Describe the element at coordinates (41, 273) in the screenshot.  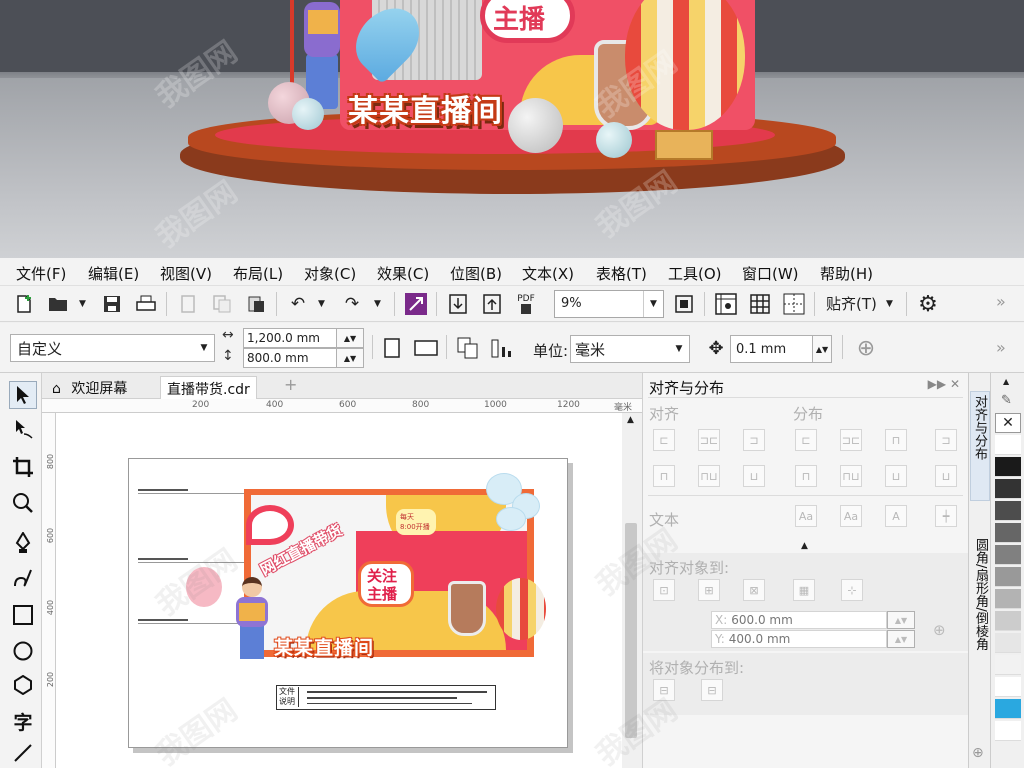
I see `menu-file: 文件(F)` at that location.